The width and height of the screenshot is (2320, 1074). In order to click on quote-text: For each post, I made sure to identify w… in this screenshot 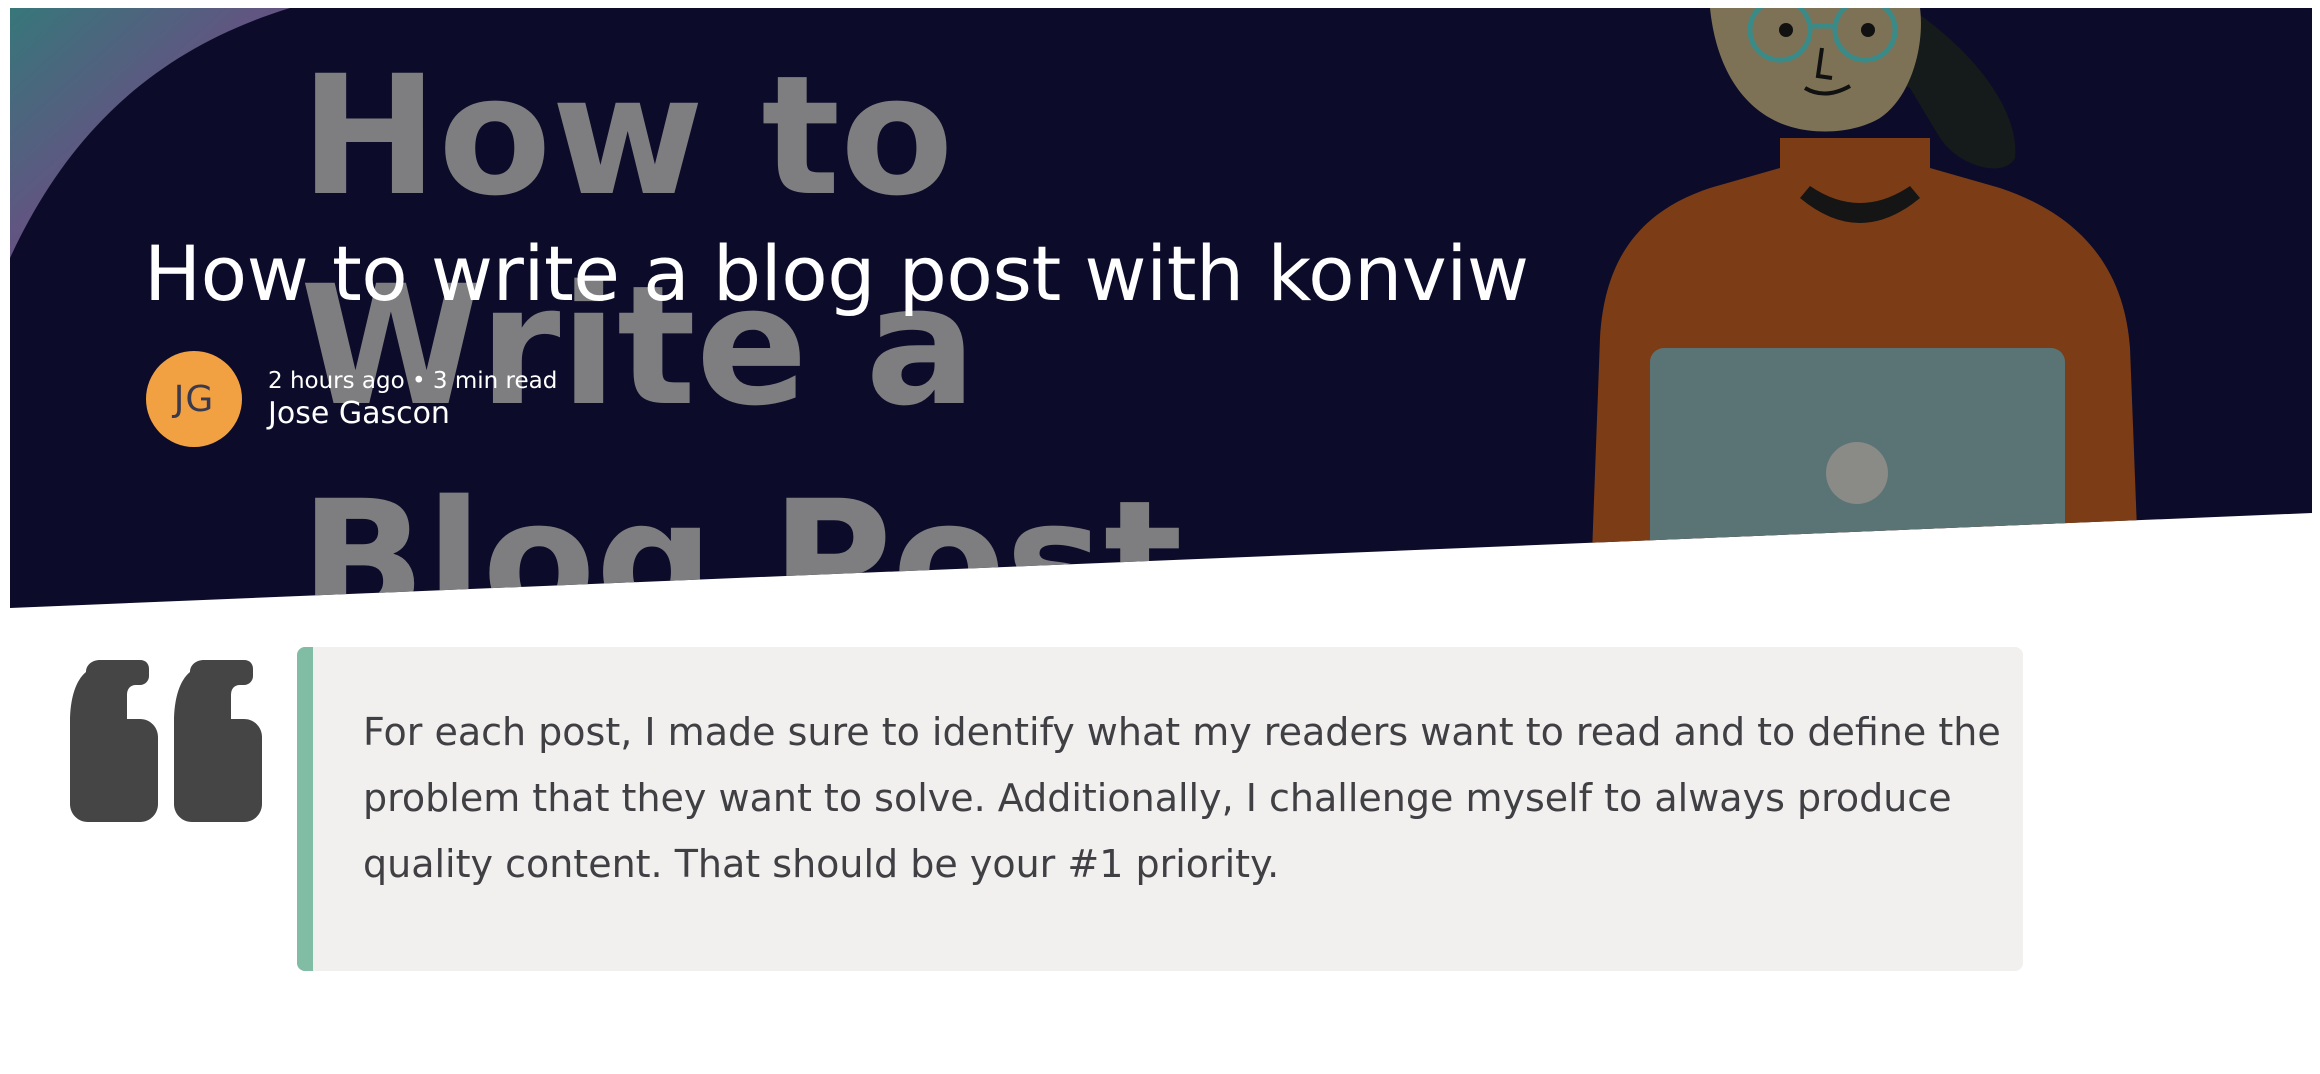, I will do `click(1182, 798)`.